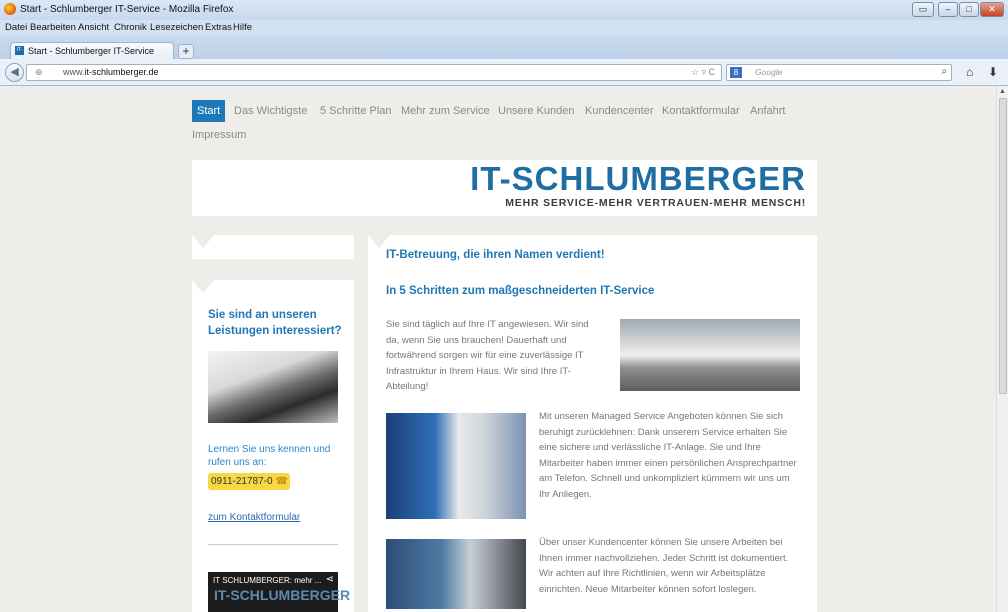 Image resolution: width=1008 pixels, height=612 pixels. Describe the element at coordinates (273, 247) in the screenshot. I see `sidebar-top-box` at that location.